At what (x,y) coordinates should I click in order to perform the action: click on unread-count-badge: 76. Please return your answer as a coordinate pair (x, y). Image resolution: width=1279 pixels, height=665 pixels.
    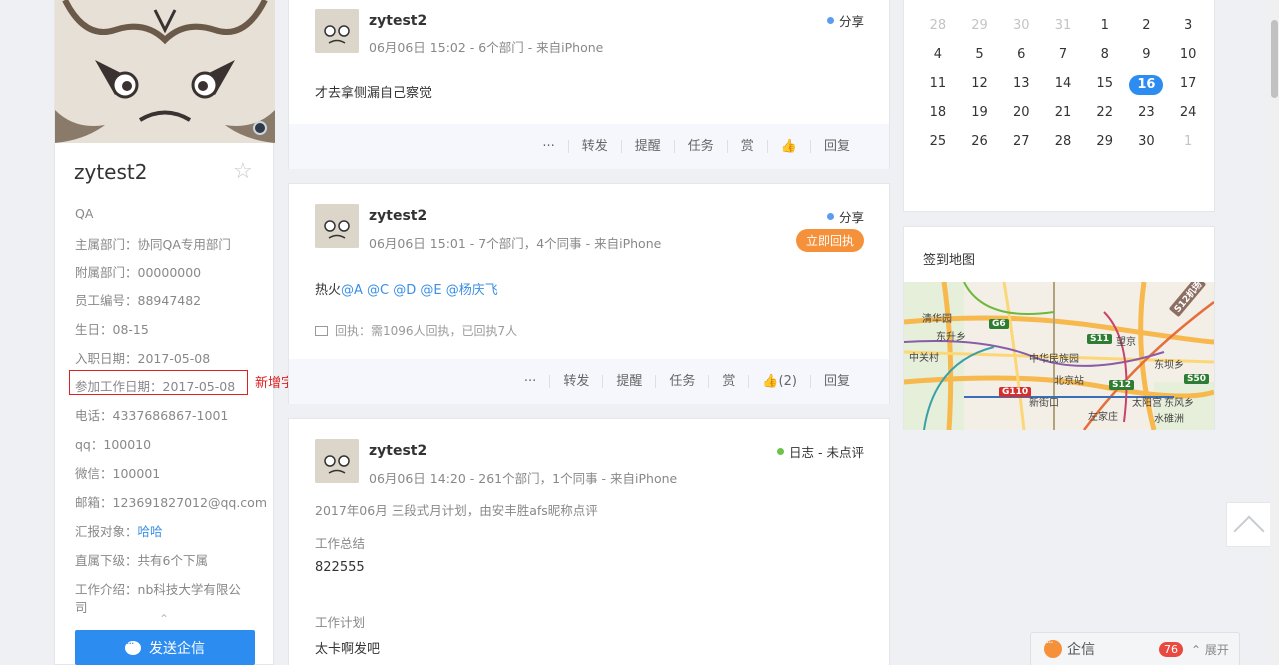
    Looking at the image, I should click on (1171, 649).